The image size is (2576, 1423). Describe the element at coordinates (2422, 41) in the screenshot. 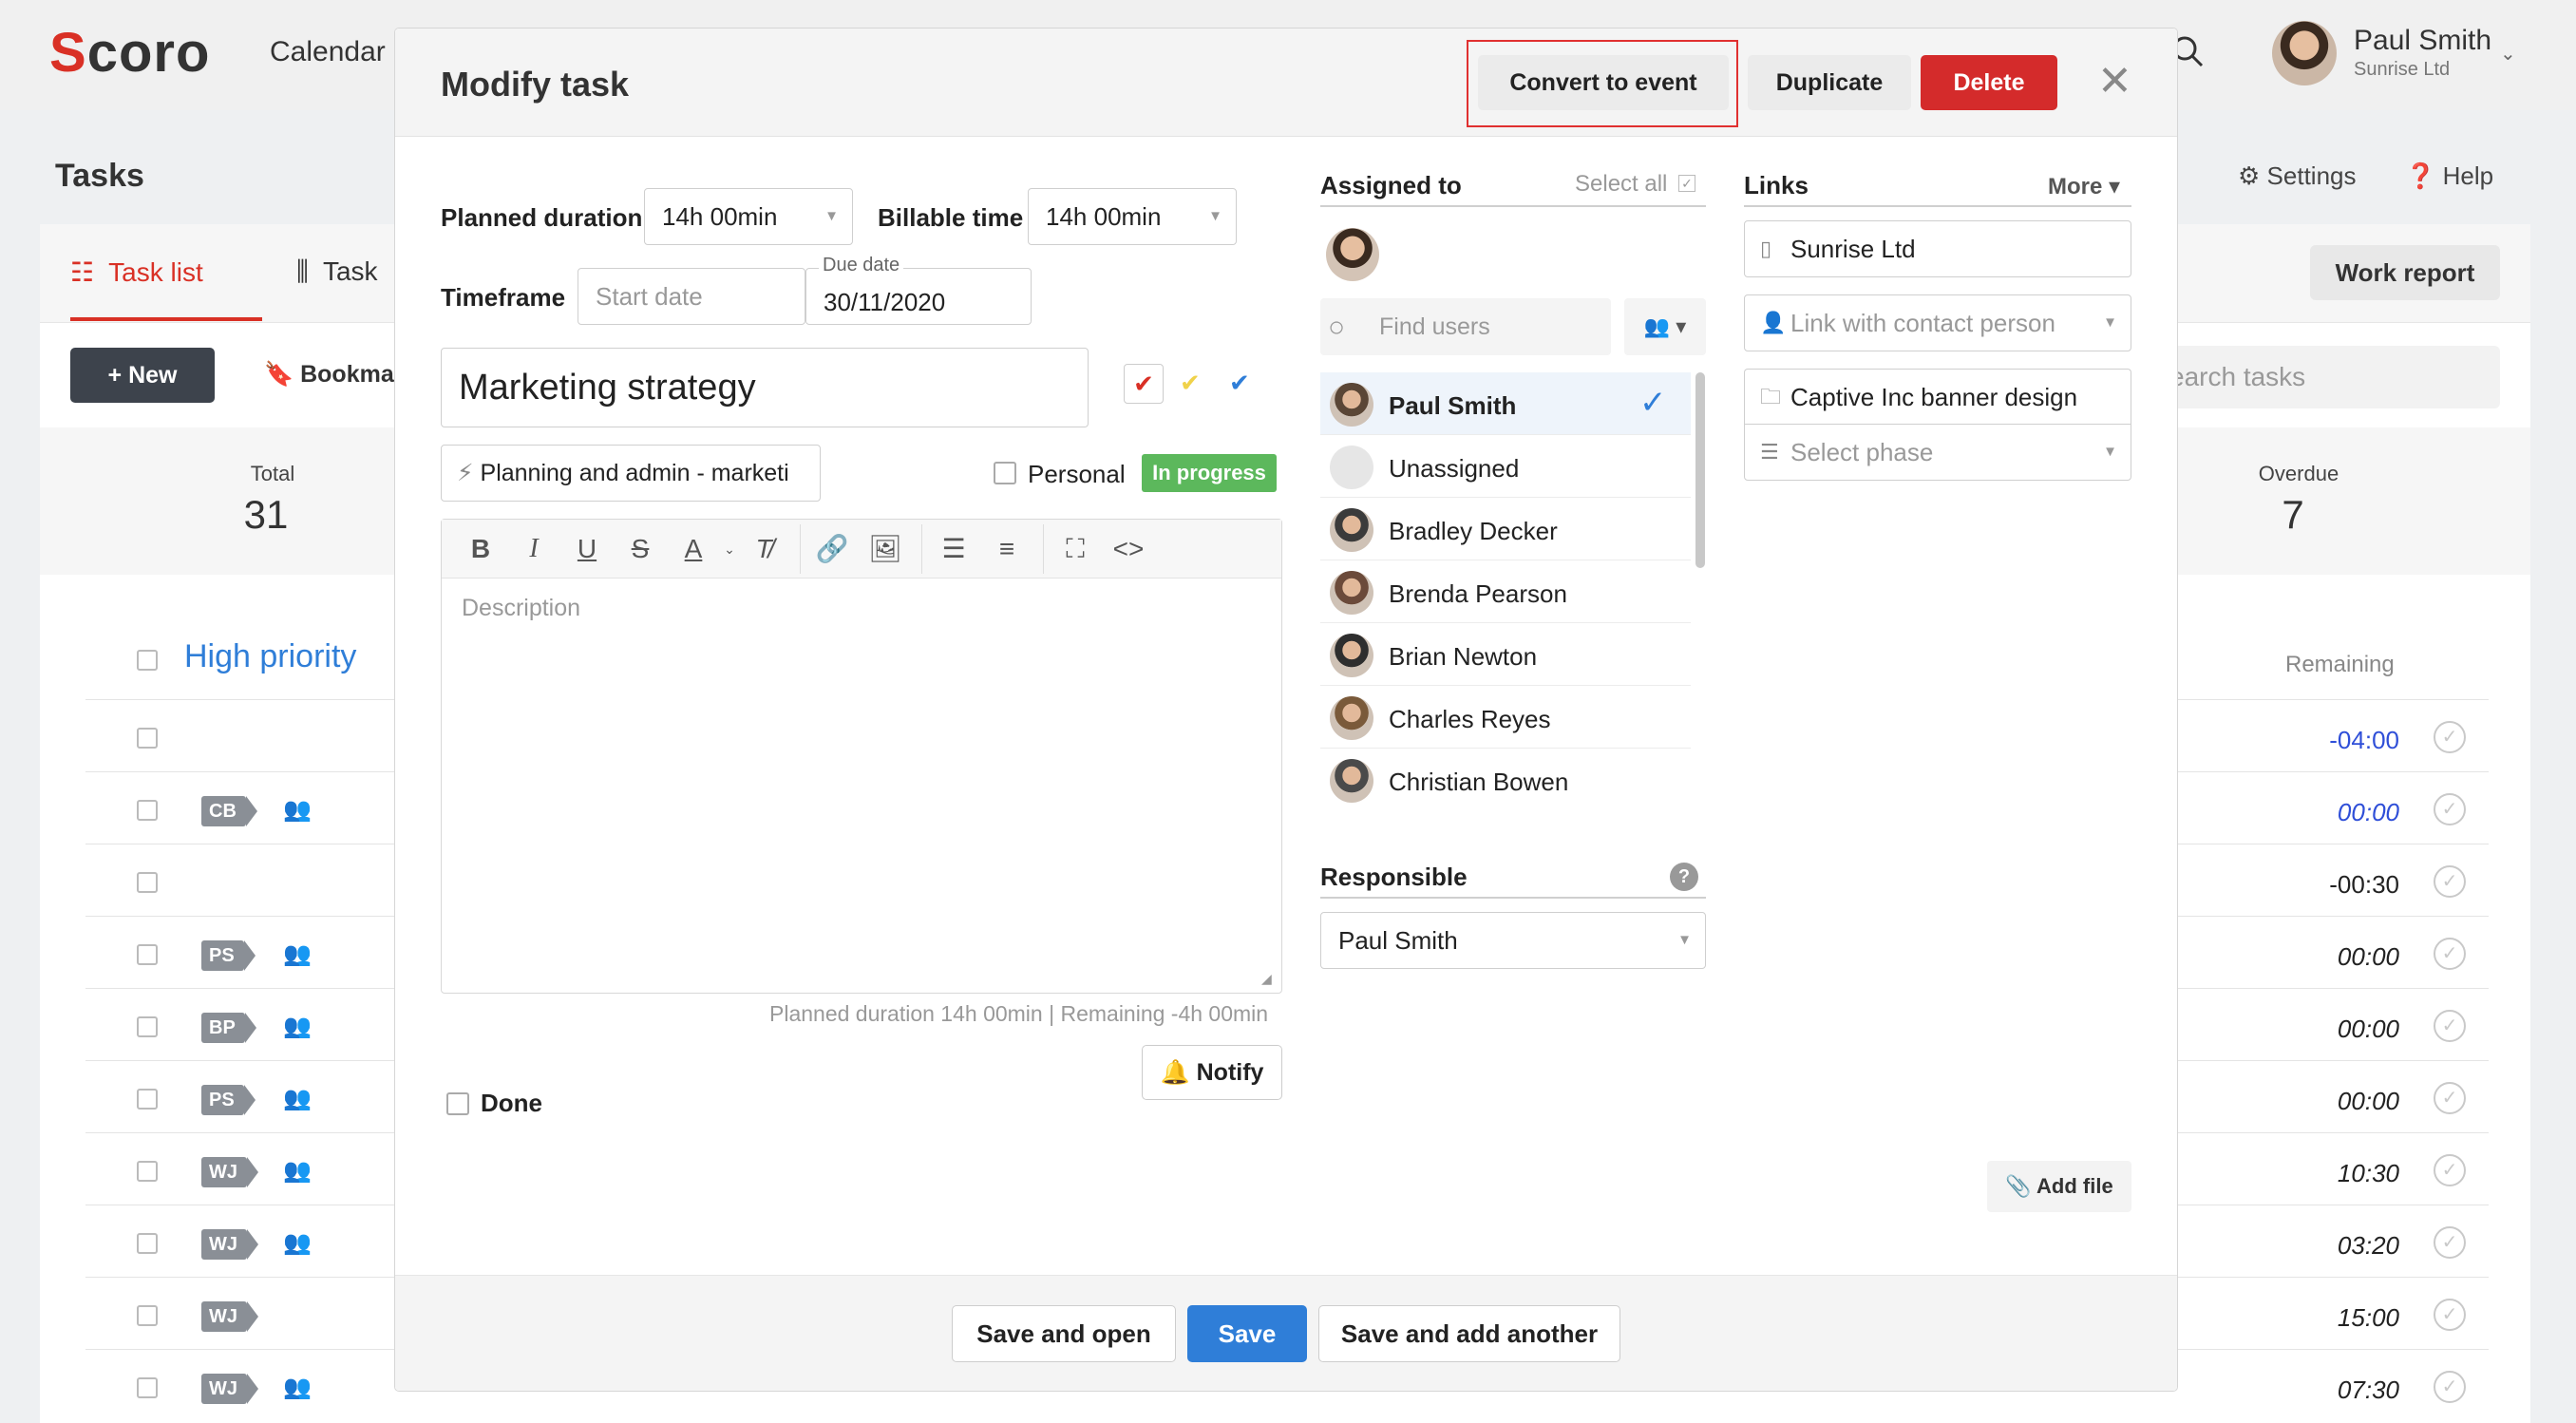

I see `user-name: Paul Smith` at that location.